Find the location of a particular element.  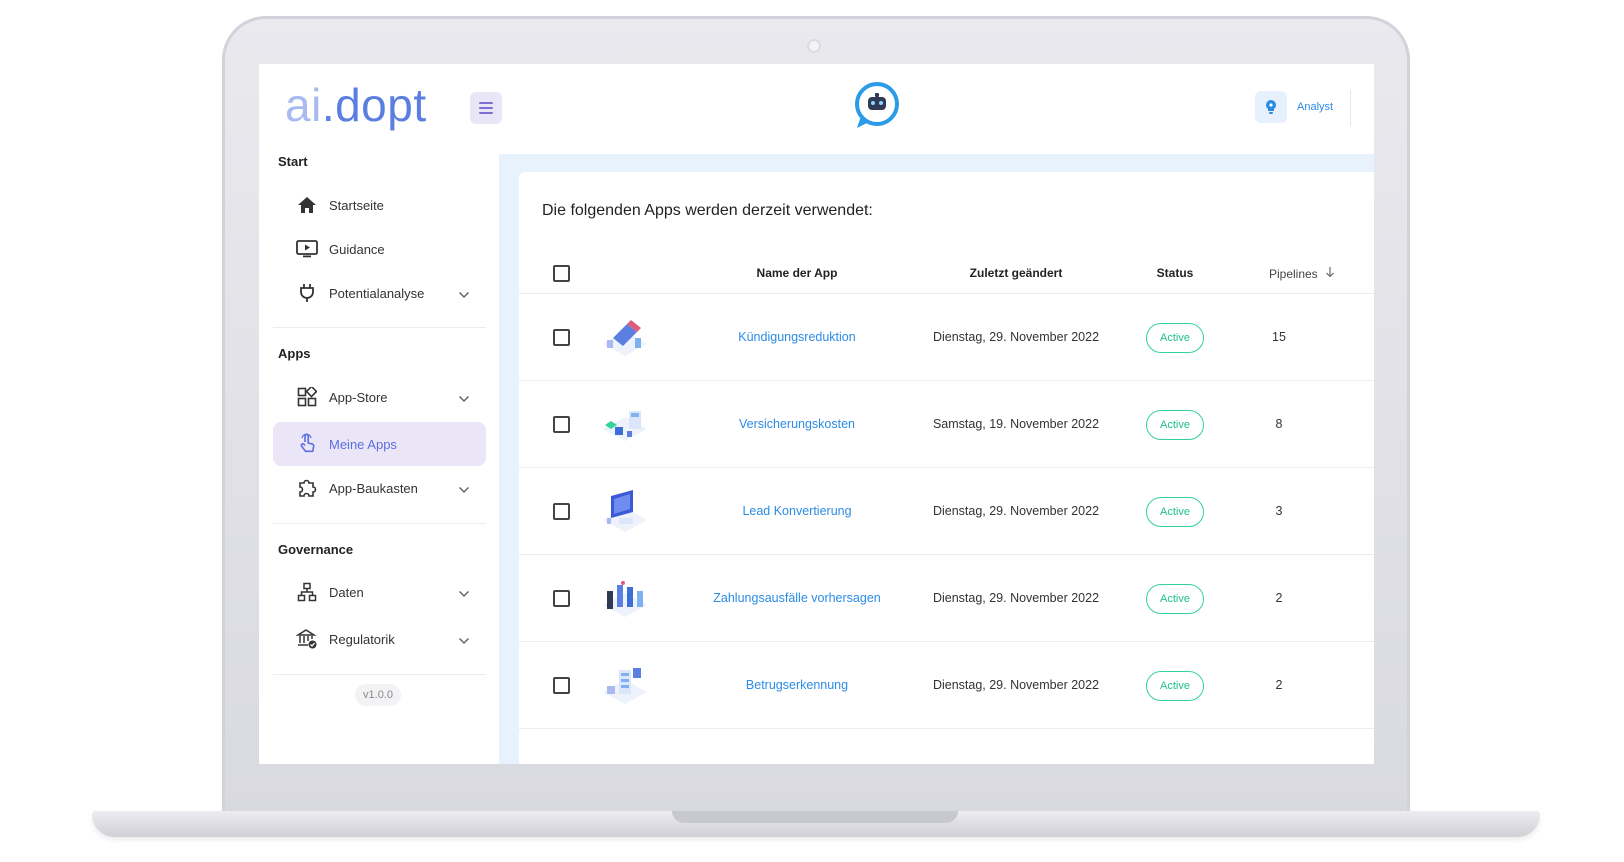

sidebar-item-meine-apps: Meine Apps is located at coordinates (379, 444).